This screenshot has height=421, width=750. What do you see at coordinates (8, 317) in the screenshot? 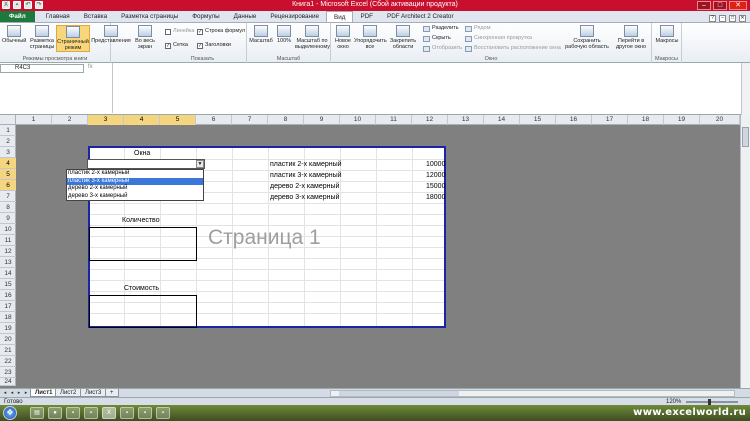
I see `row-header: 18` at bounding box center [8, 317].